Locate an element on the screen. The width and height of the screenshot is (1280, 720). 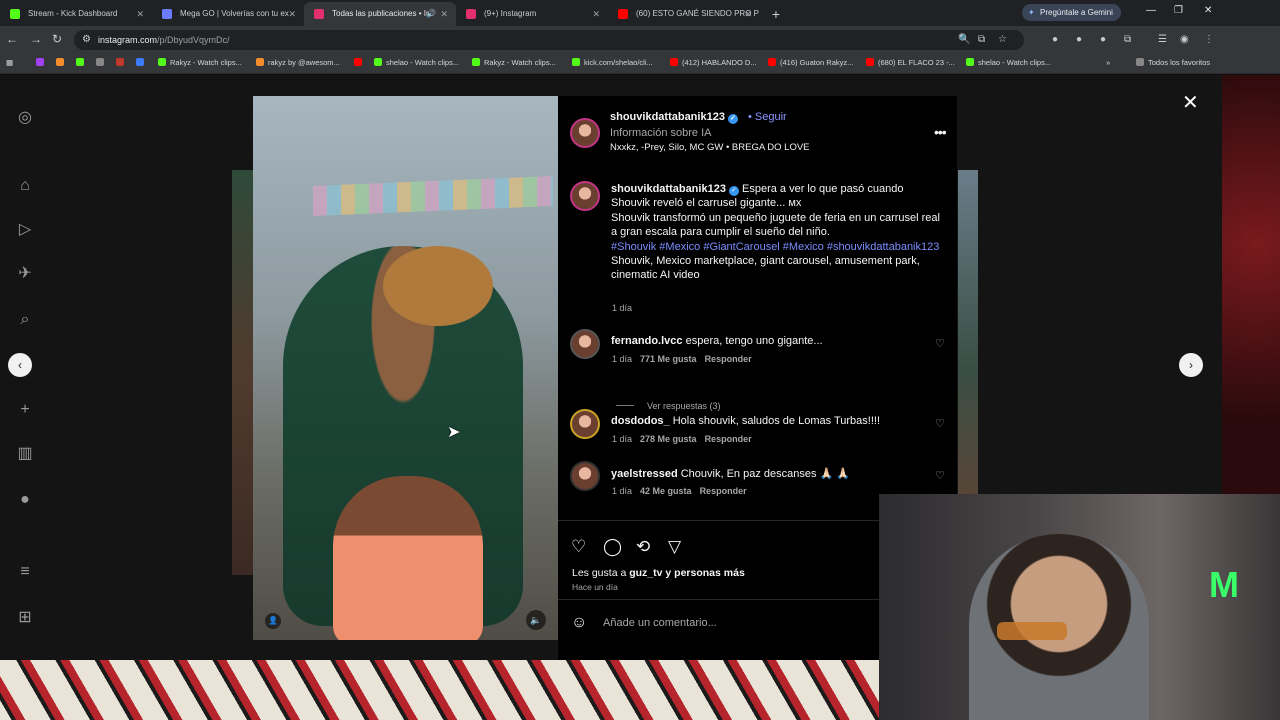
background-blur is located at coordinates (243, 372).